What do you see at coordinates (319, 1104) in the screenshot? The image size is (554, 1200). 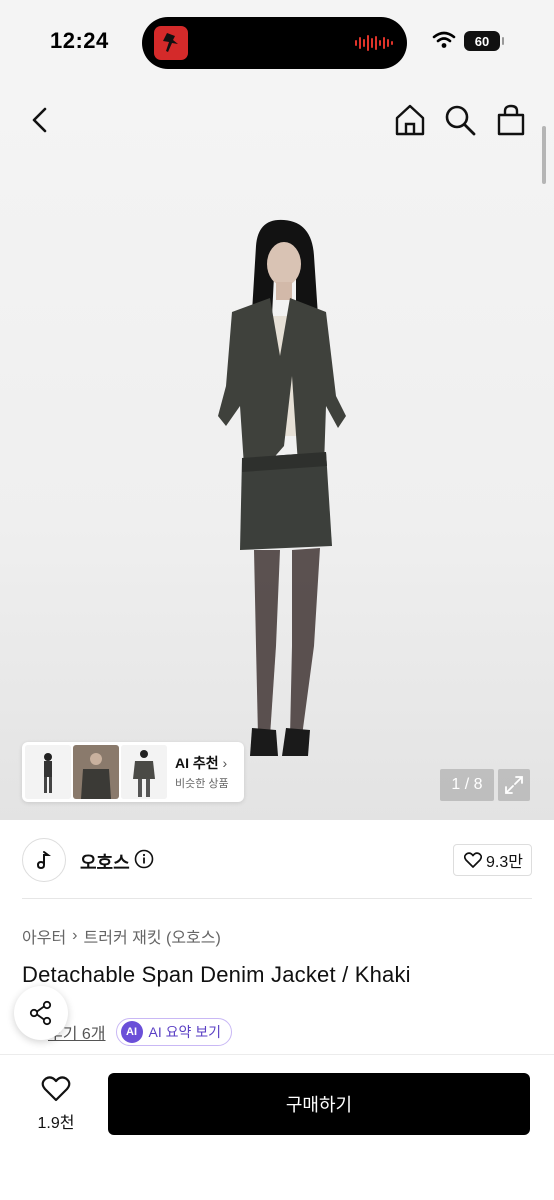 I see `buy-button: 구매하기` at bounding box center [319, 1104].